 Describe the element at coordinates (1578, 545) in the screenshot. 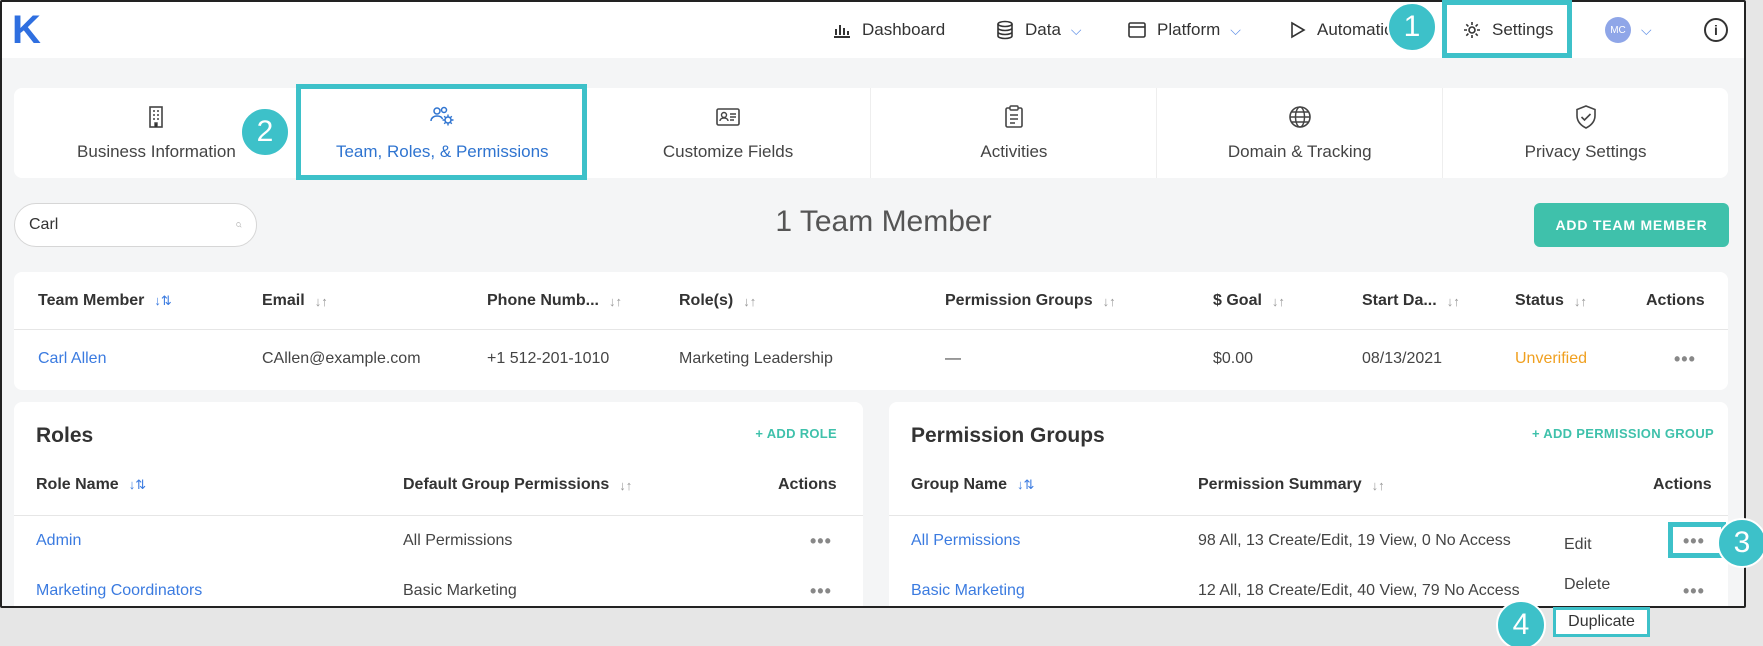

I see `menu-item-edit: Edit` at that location.